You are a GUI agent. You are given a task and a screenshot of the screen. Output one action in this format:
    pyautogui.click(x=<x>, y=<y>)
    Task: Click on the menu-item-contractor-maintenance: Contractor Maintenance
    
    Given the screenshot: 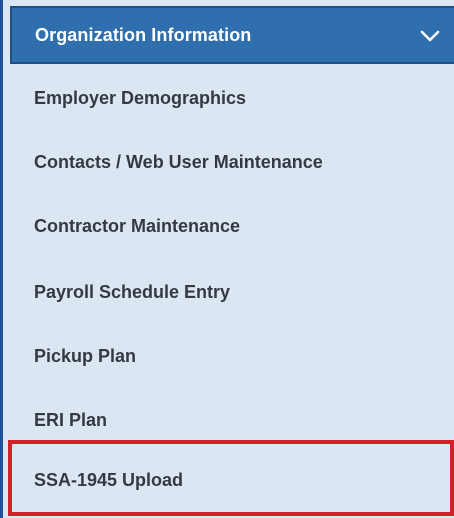 What is the action you would take?
    pyautogui.click(x=137, y=226)
    